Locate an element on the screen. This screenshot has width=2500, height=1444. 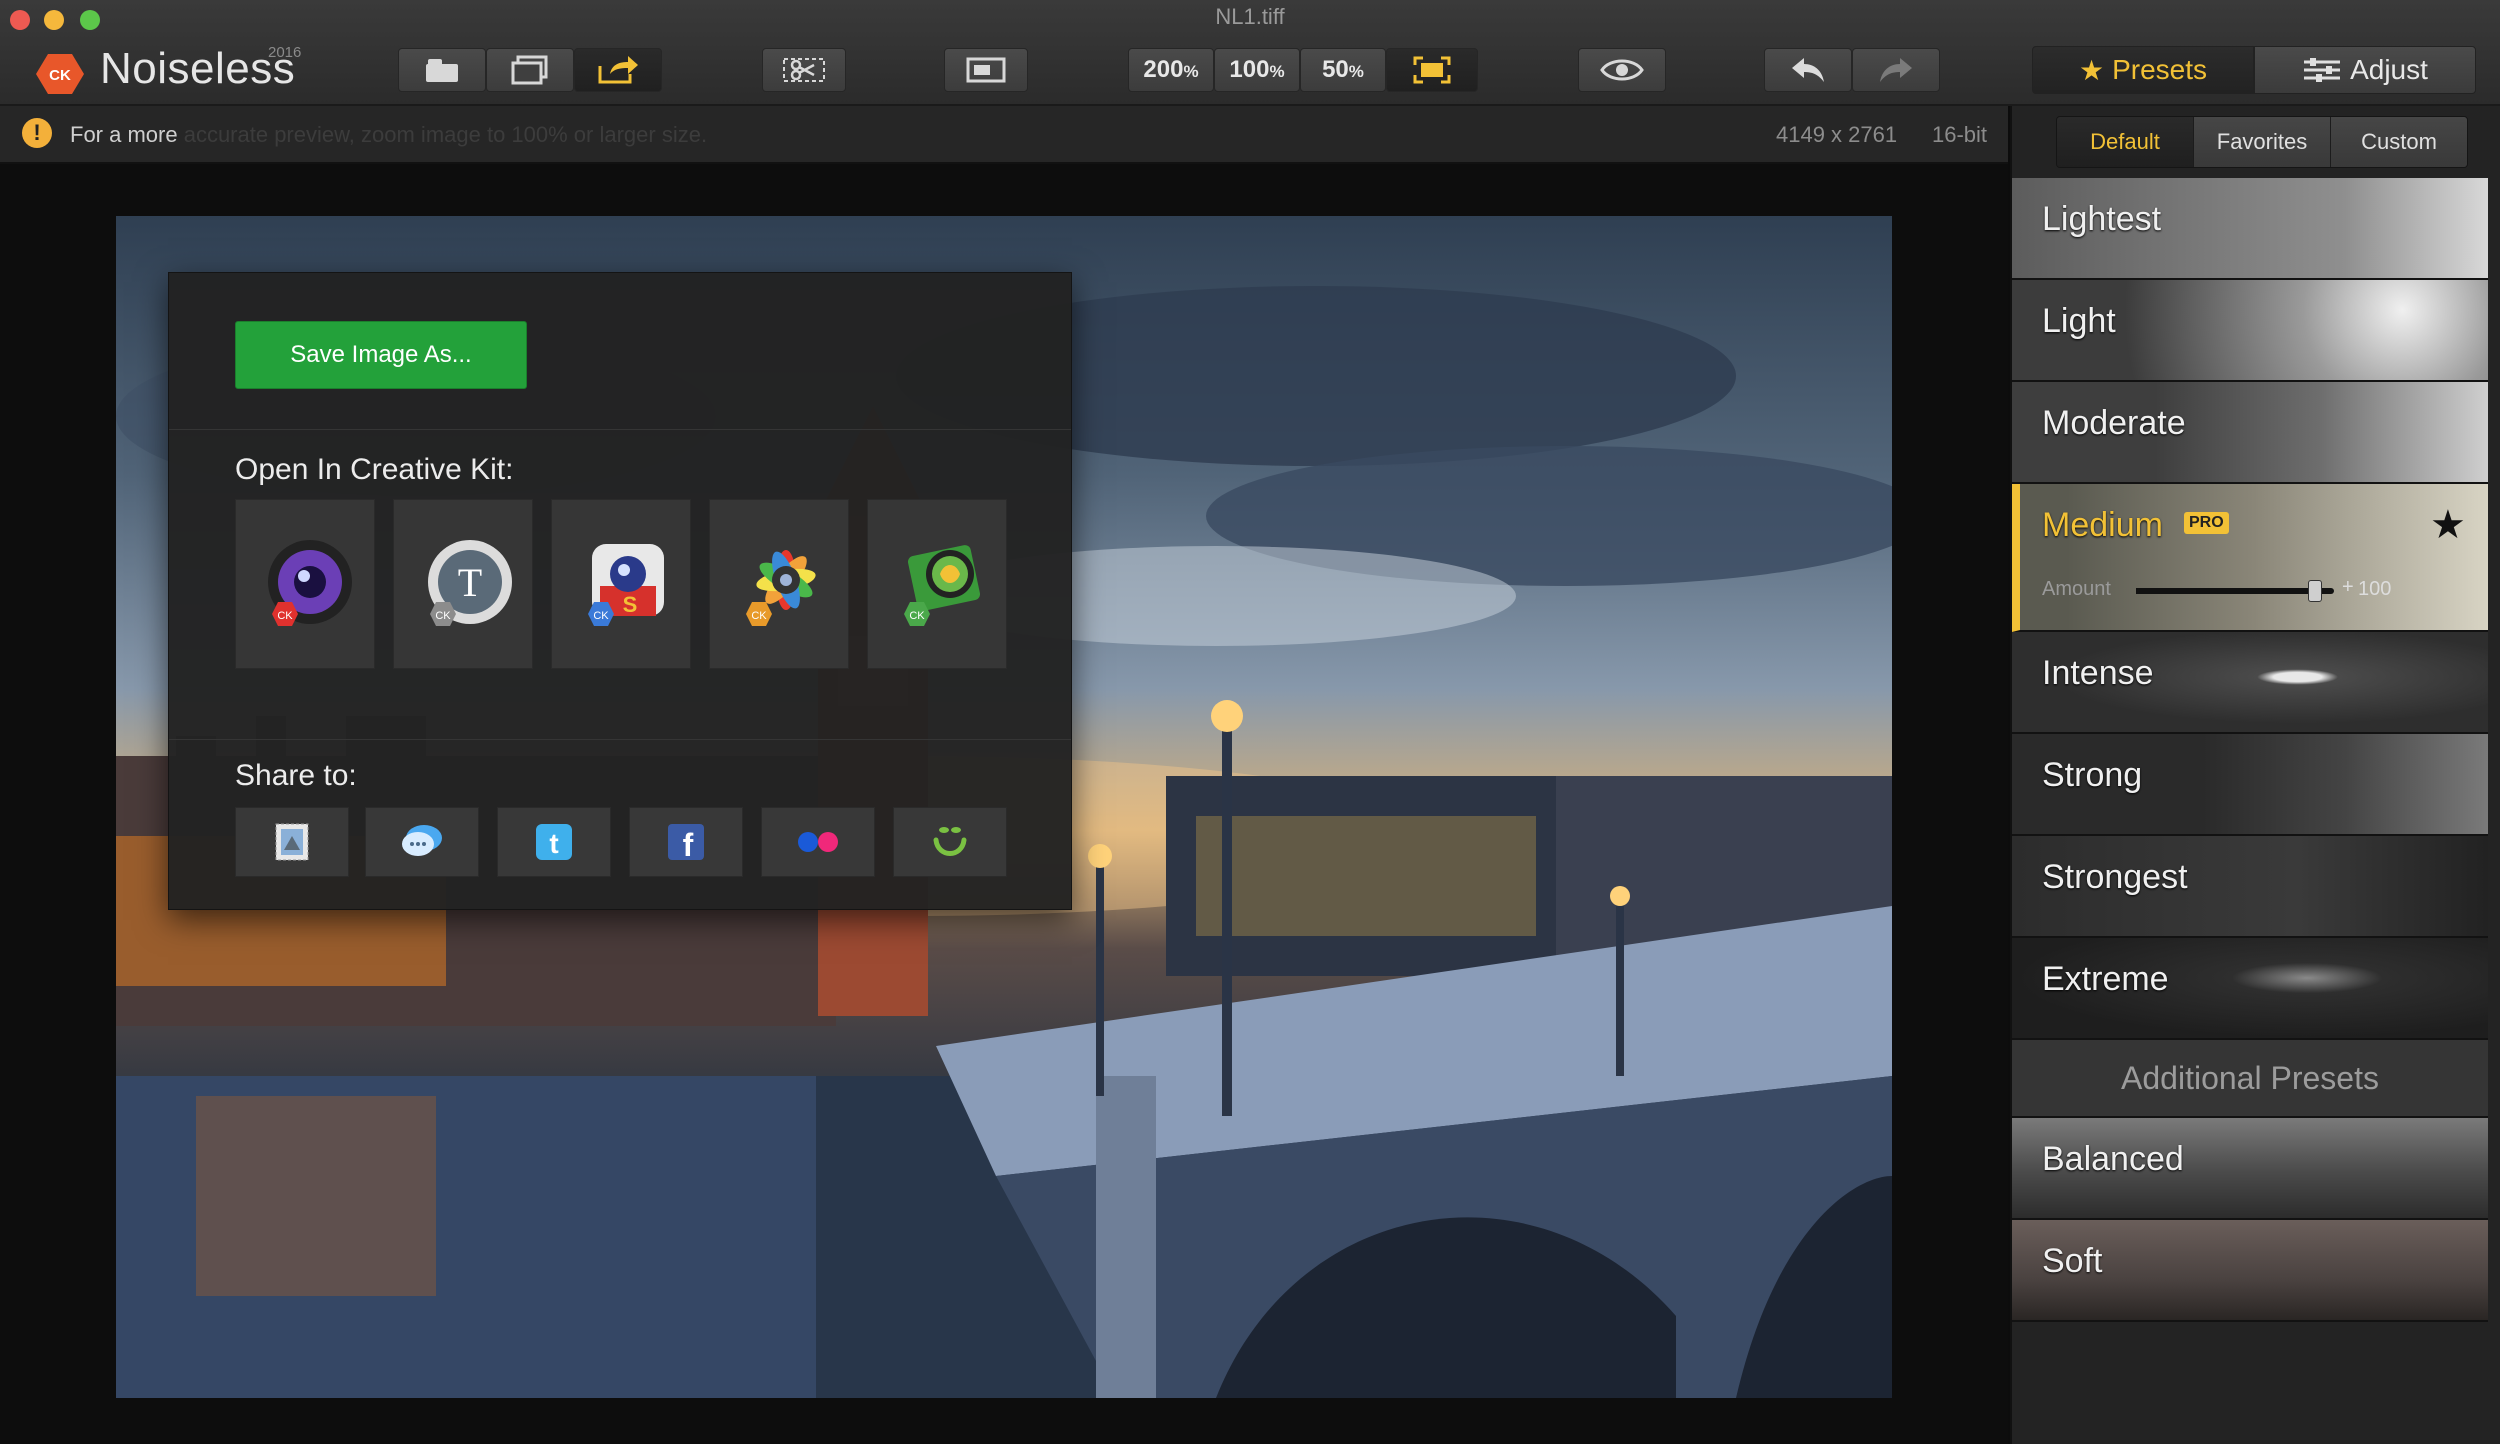
preset-category-tabs: Default Favorites Custom is located at coordinates (2262, 142).